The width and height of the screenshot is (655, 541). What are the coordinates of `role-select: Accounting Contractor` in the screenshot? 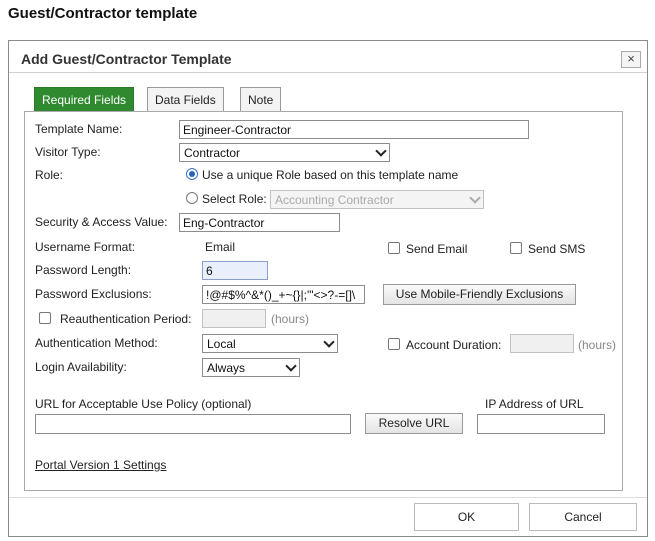 It's located at (377, 199).